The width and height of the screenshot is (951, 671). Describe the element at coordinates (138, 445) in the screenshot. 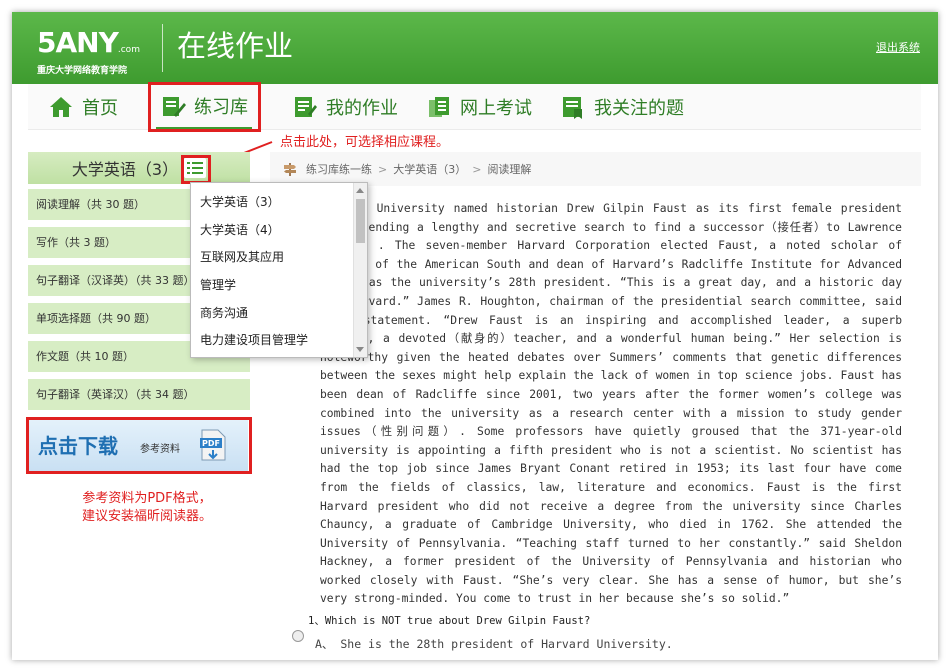

I see `download-reference-button: 点击下载 参考资料 PDF` at that location.